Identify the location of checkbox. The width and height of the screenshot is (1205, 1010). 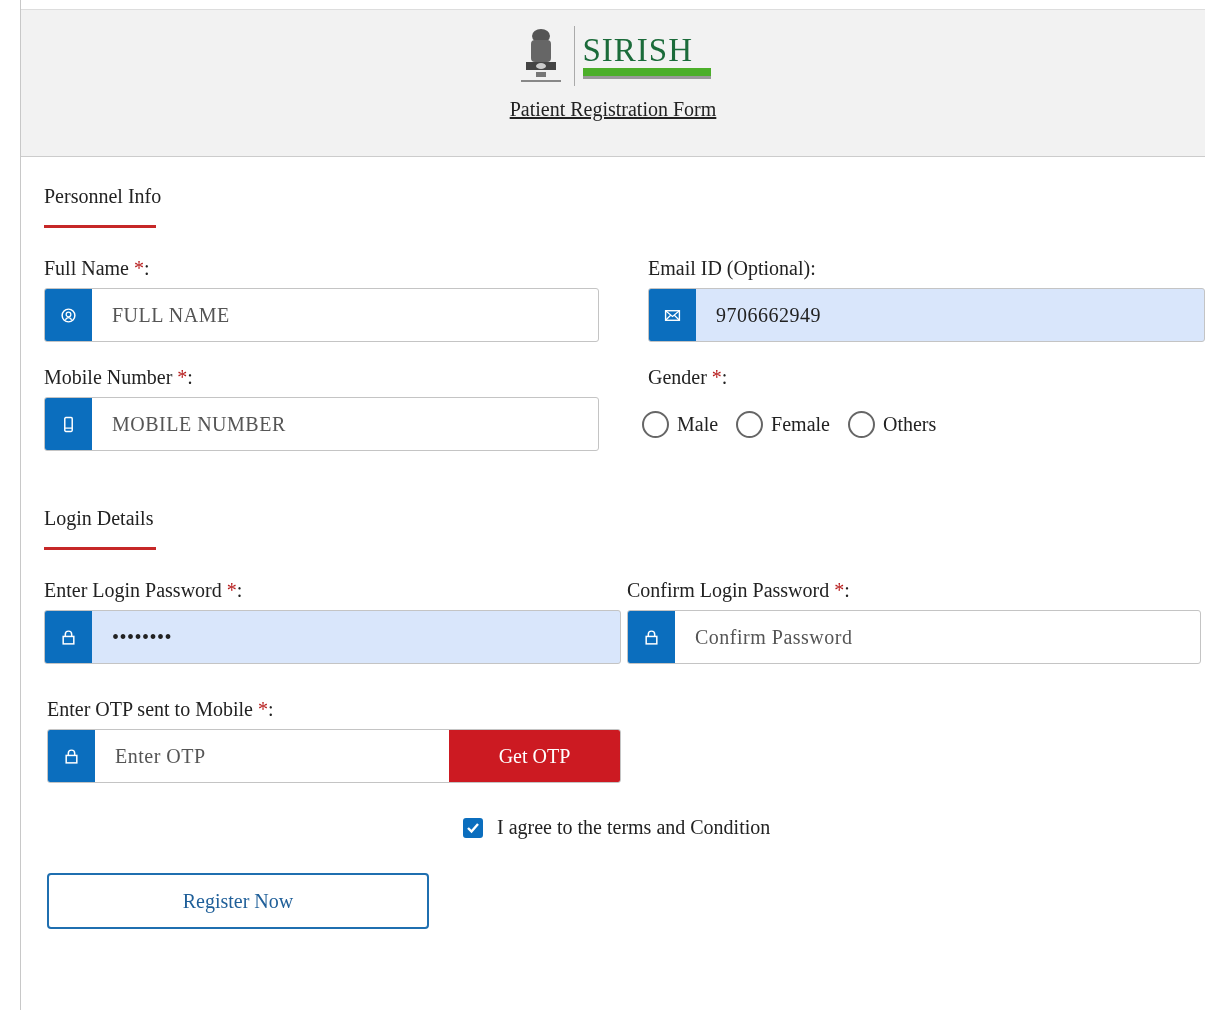
(473, 827).